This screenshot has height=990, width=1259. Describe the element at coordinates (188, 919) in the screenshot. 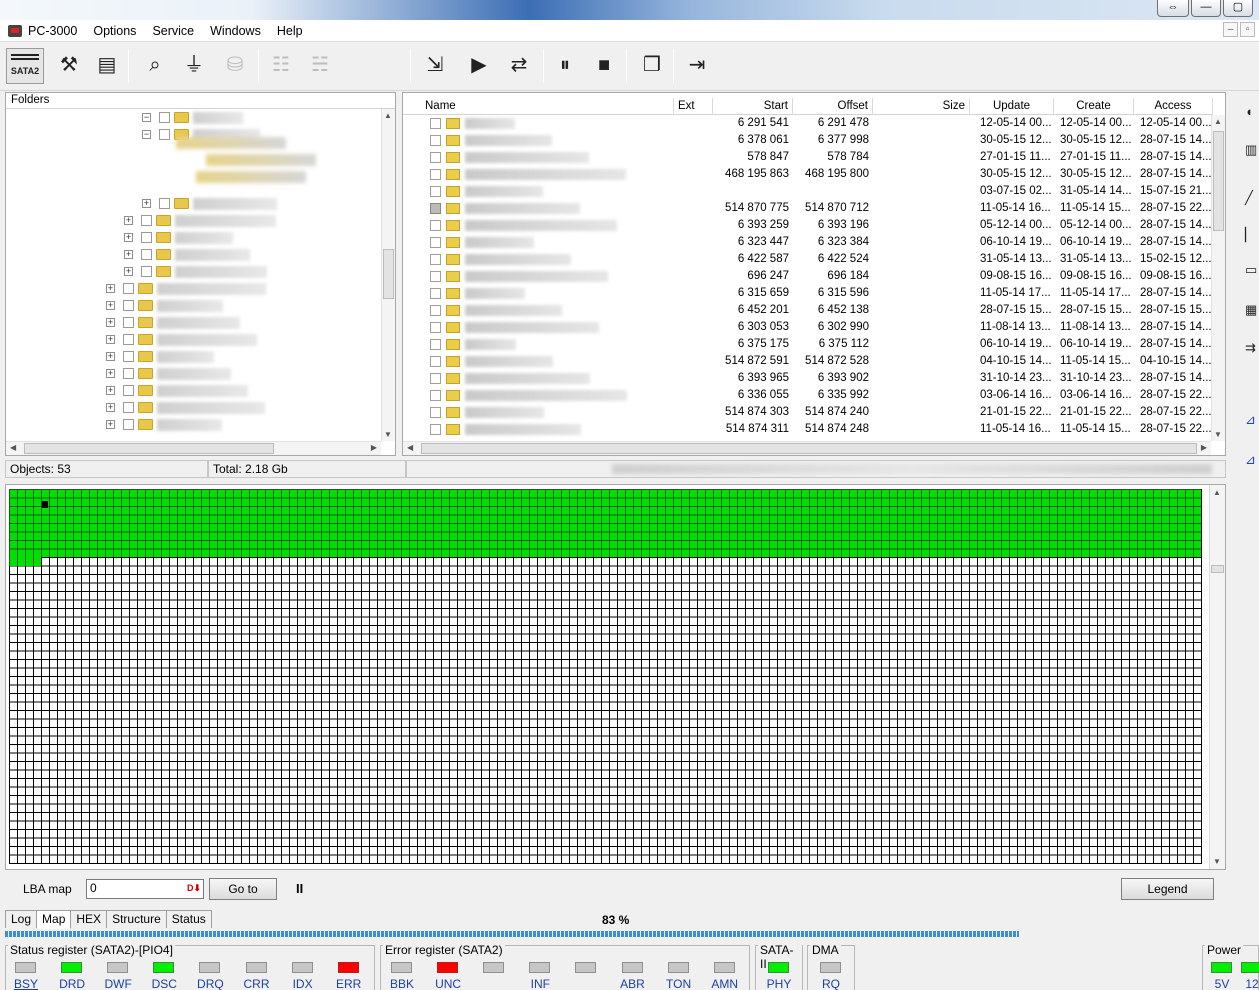

I see `tab-status: Status` at that location.